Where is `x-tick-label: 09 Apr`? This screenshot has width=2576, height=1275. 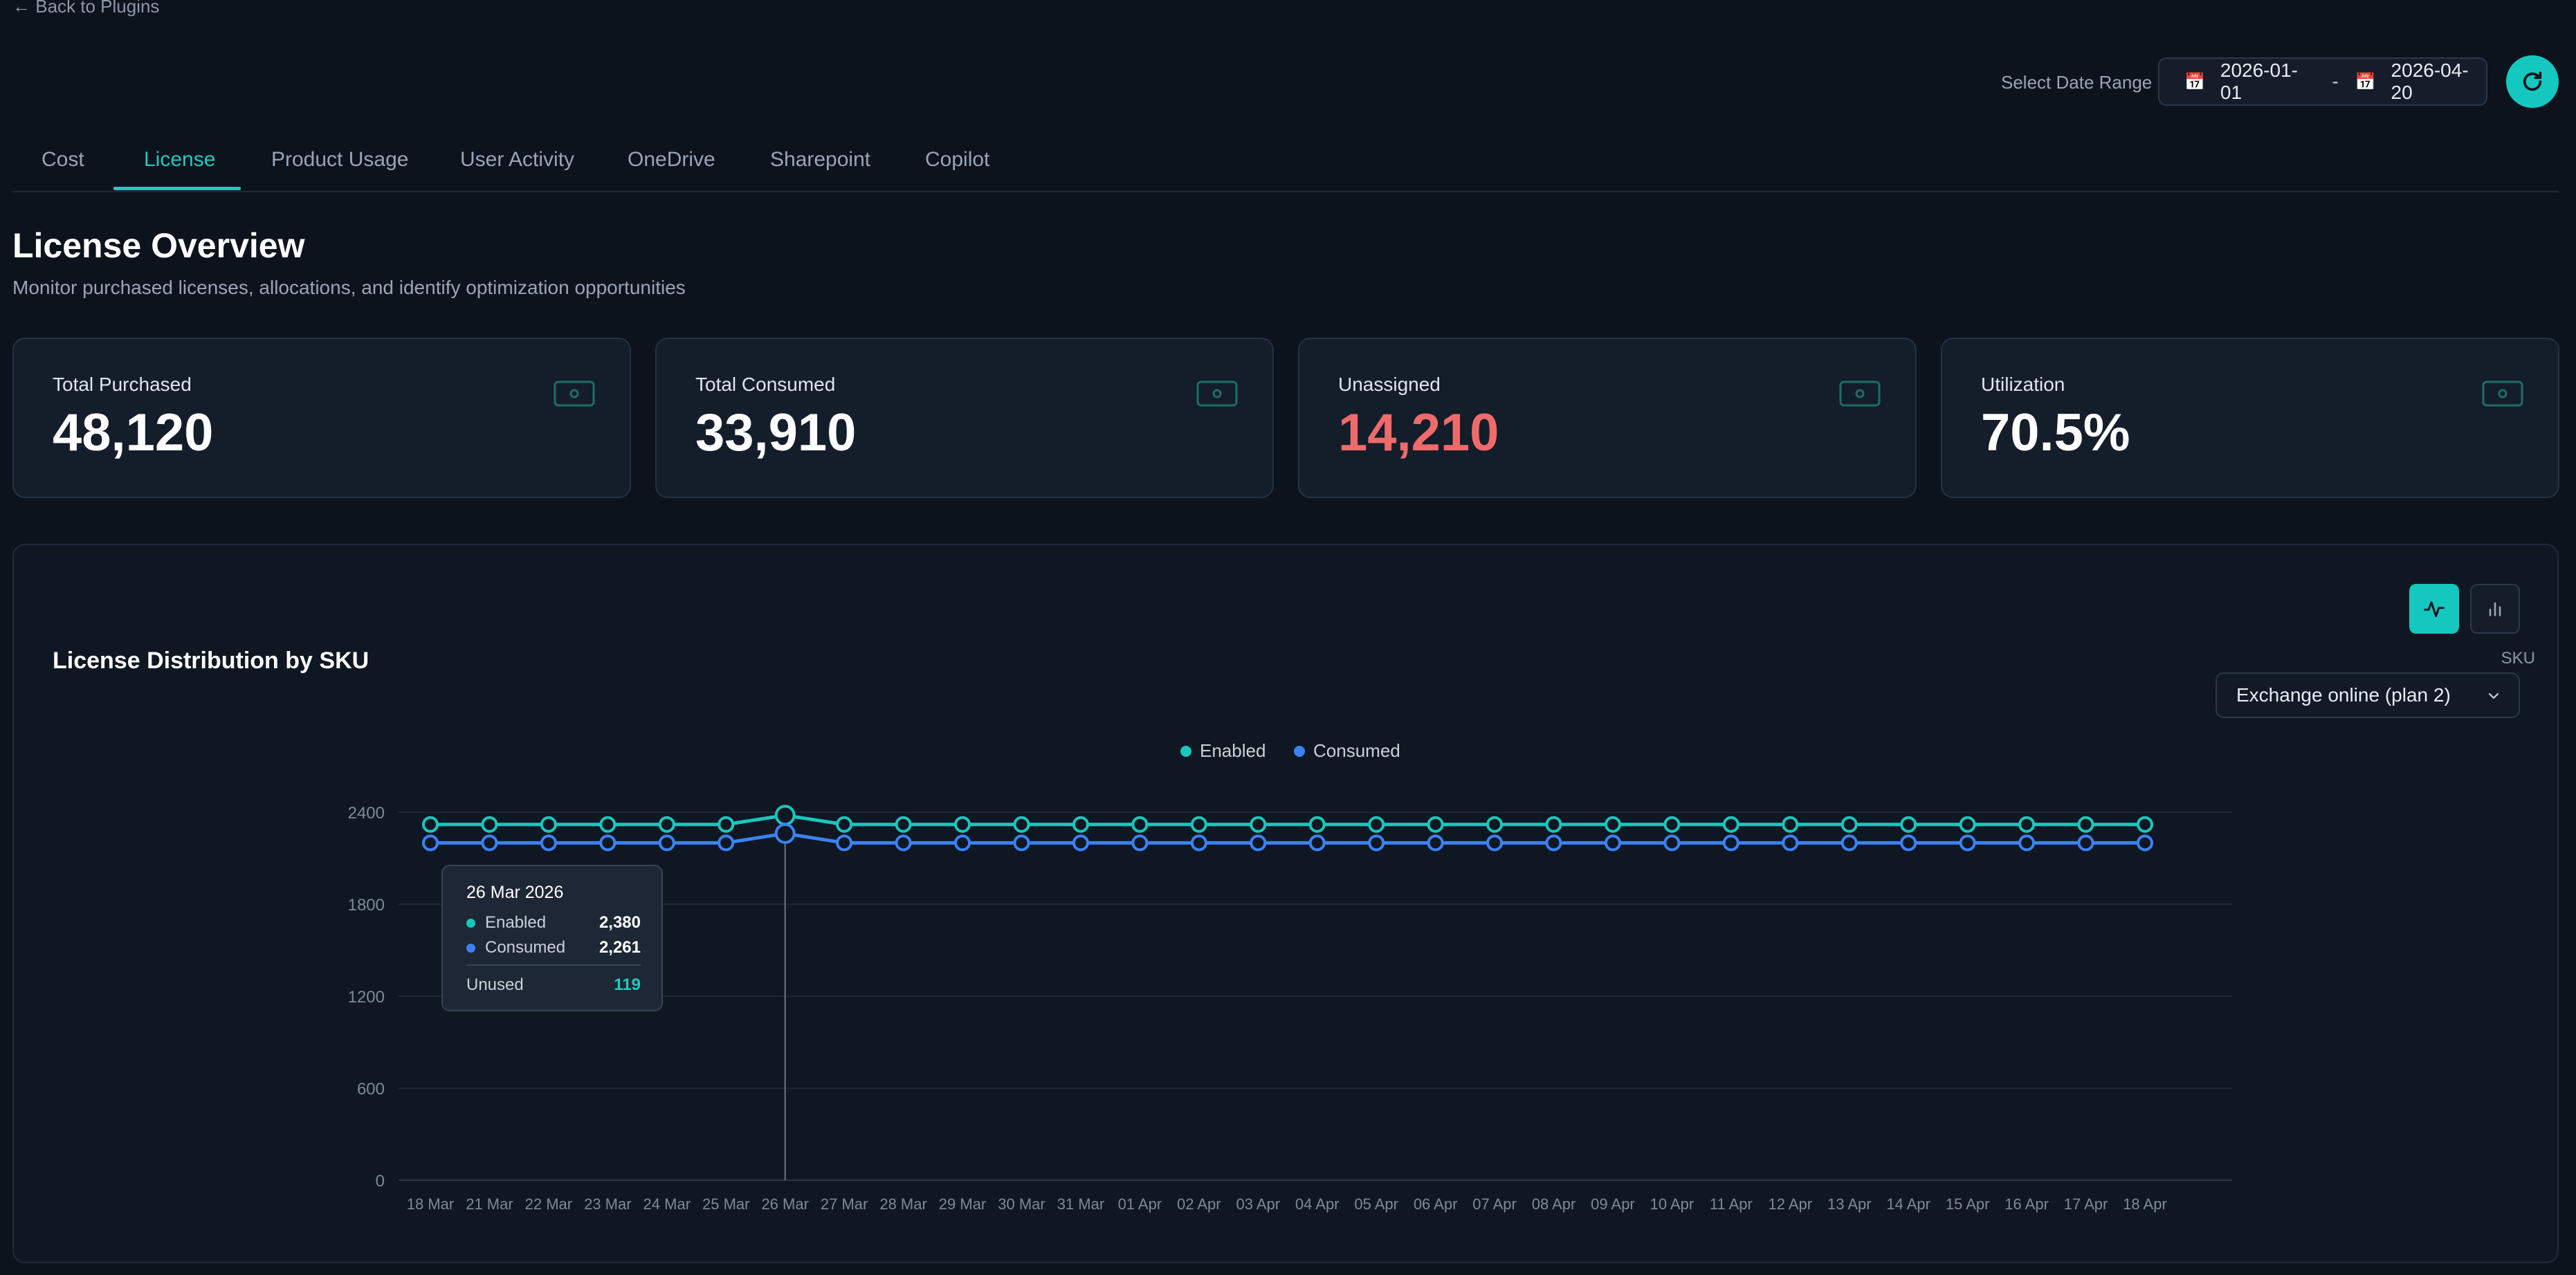
x-tick-label: 09 Apr is located at coordinates (1613, 1204).